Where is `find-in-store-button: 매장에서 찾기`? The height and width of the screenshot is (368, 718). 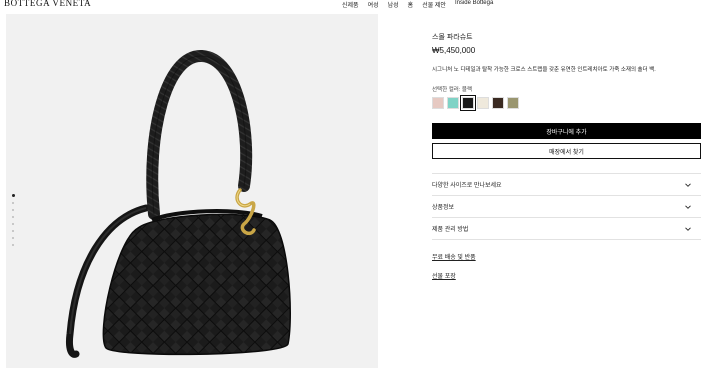
find-in-store-button: 매장에서 찾기 is located at coordinates (566, 151).